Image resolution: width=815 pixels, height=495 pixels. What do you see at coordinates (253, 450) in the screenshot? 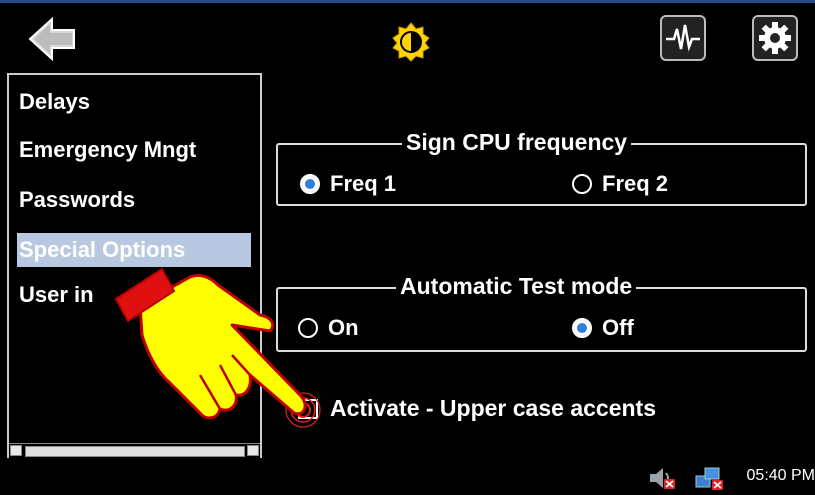
I see `scroll-right-icon` at bounding box center [253, 450].